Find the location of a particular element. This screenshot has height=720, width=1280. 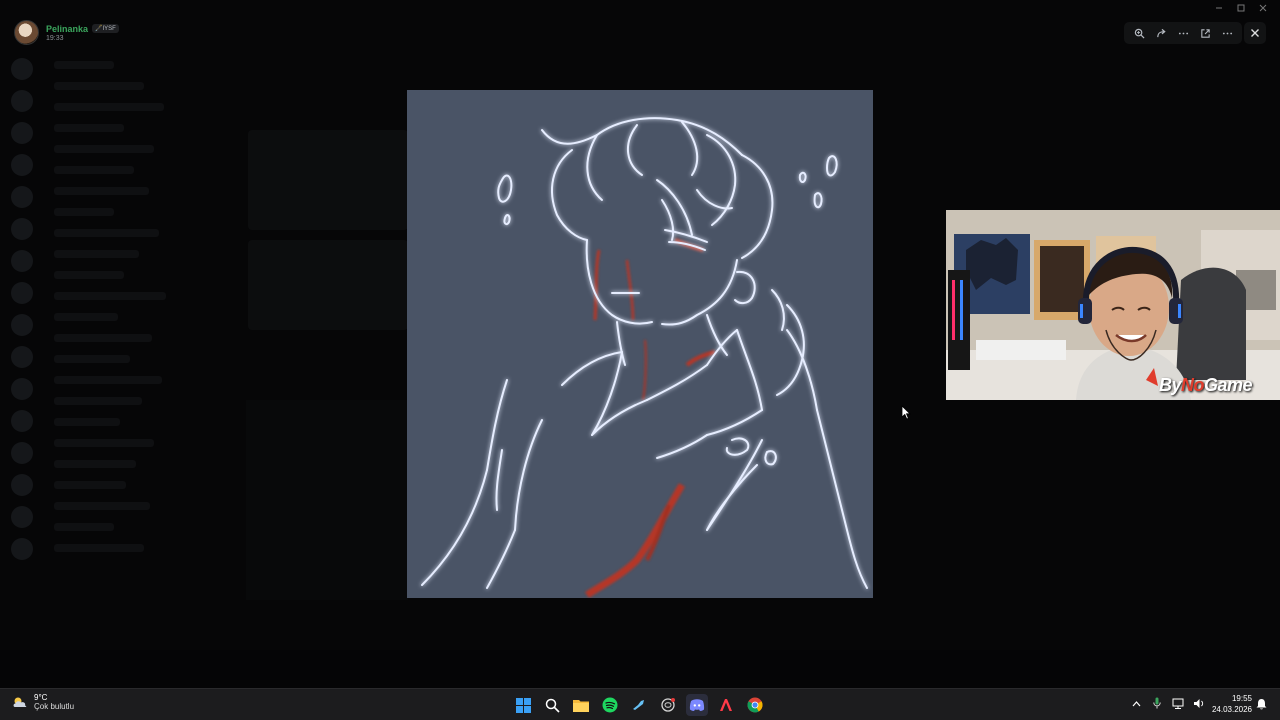

chatgpt-icon is located at coordinates (668, 705).